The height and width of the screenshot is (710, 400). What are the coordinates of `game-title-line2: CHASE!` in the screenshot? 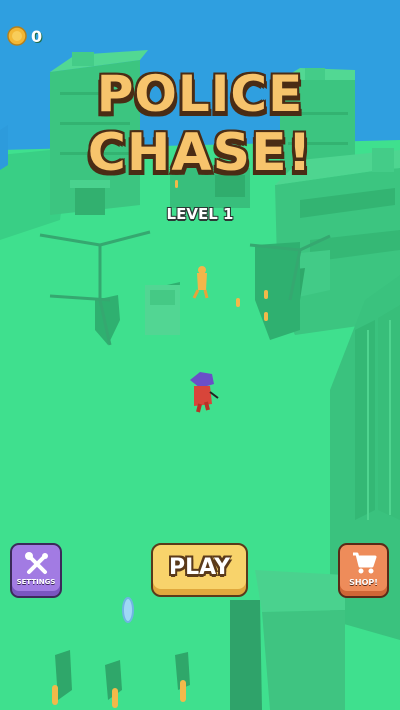 It's located at (200, 153).